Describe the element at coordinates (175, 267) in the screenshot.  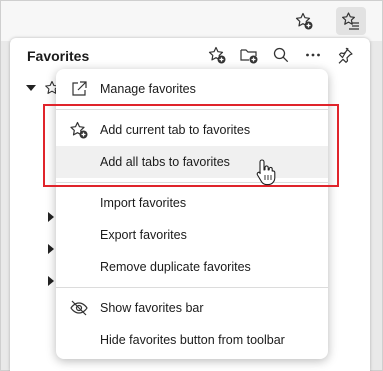
I see `menu-item-label: Remove duplicate favorites` at that location.